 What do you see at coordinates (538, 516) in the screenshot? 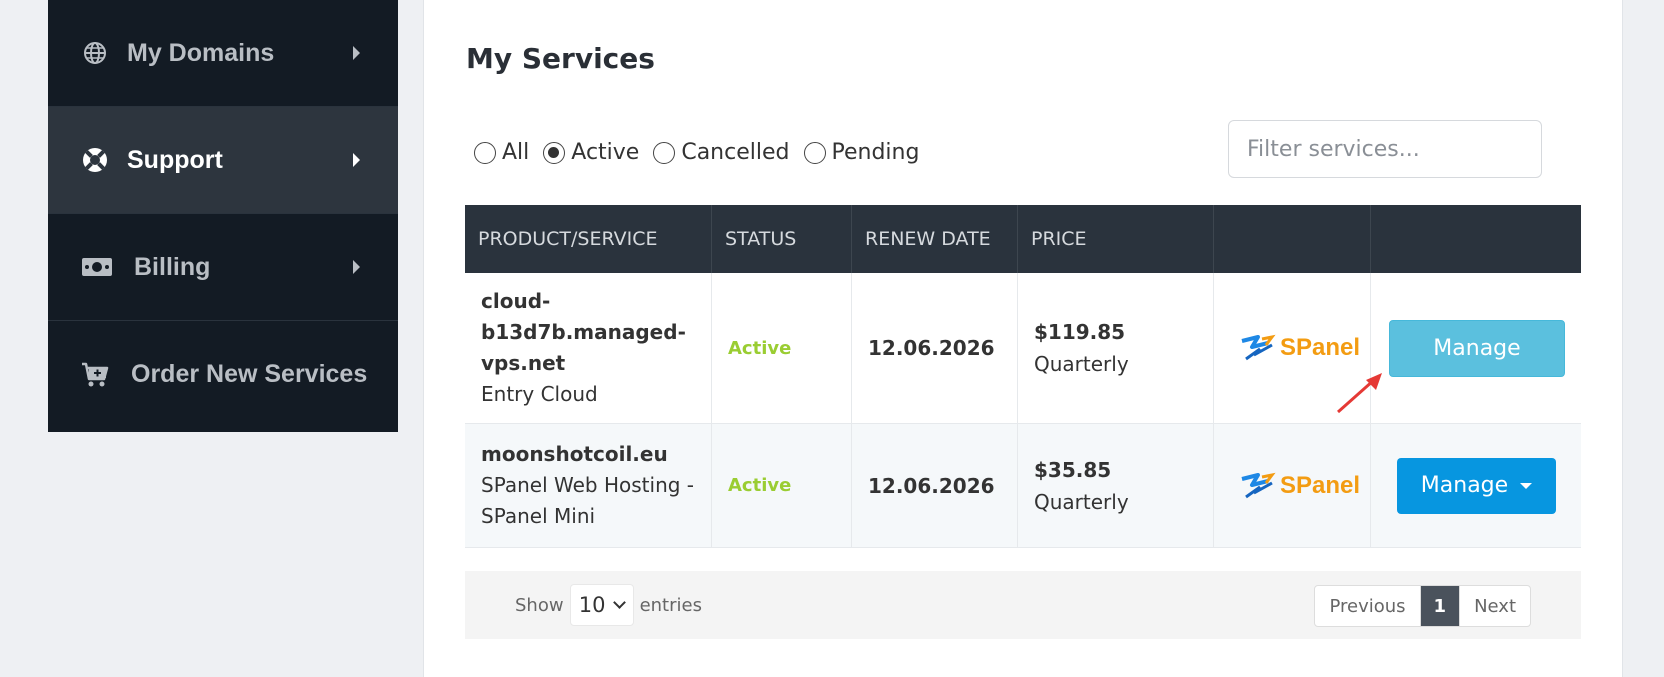
I see `product-plan-line: SPanel Mini` at bounding box center [538, 516].